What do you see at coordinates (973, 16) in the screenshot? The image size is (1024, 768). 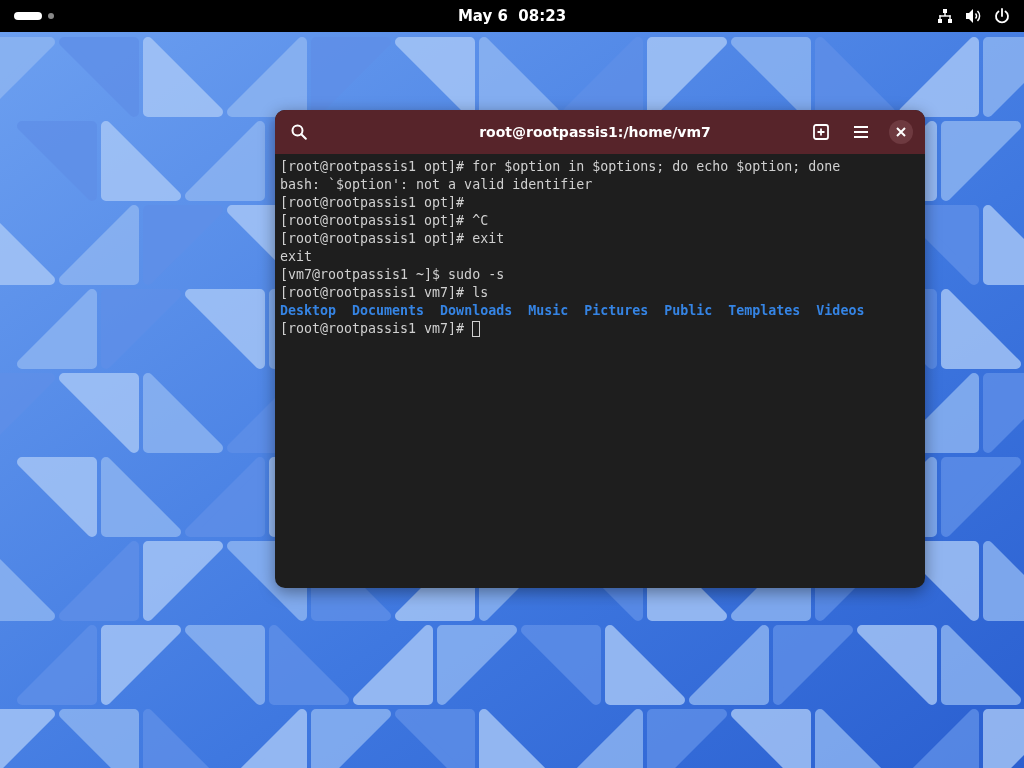 I see `volume-icon` at bounding box center [973, 16].